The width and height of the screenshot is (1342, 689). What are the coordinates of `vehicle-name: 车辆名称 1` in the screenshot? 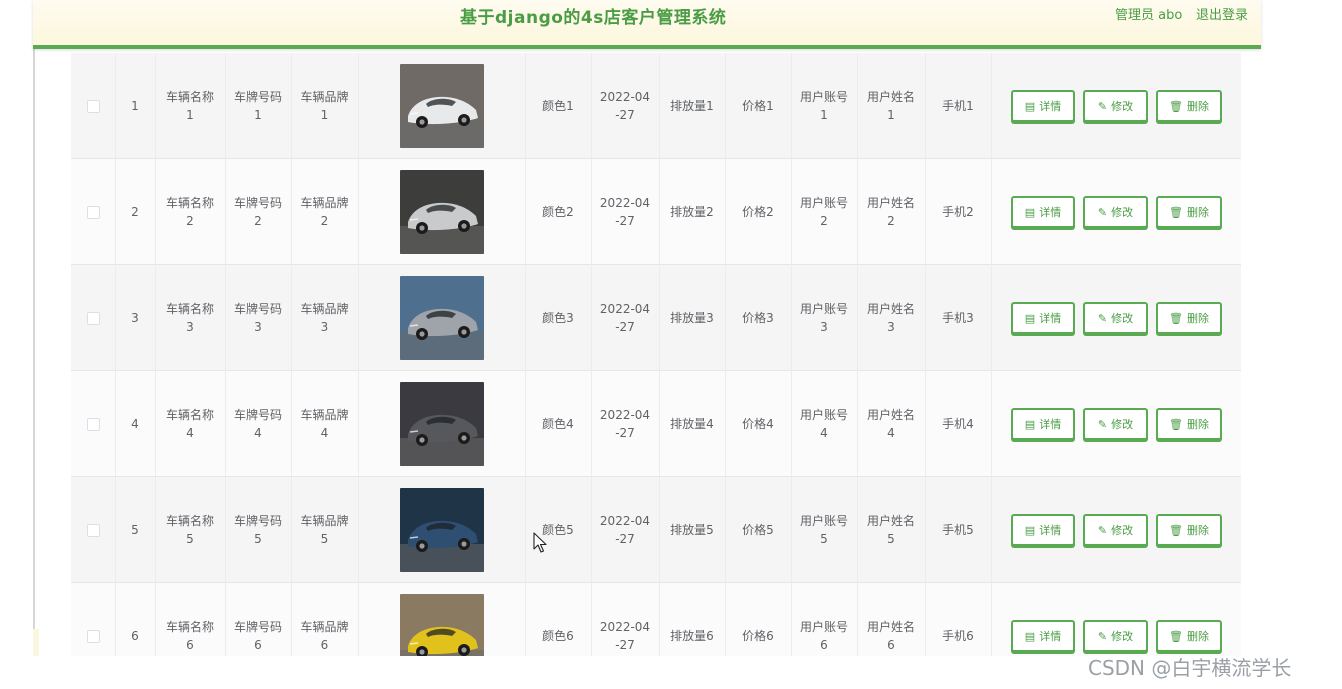 It's located at (190, 106).